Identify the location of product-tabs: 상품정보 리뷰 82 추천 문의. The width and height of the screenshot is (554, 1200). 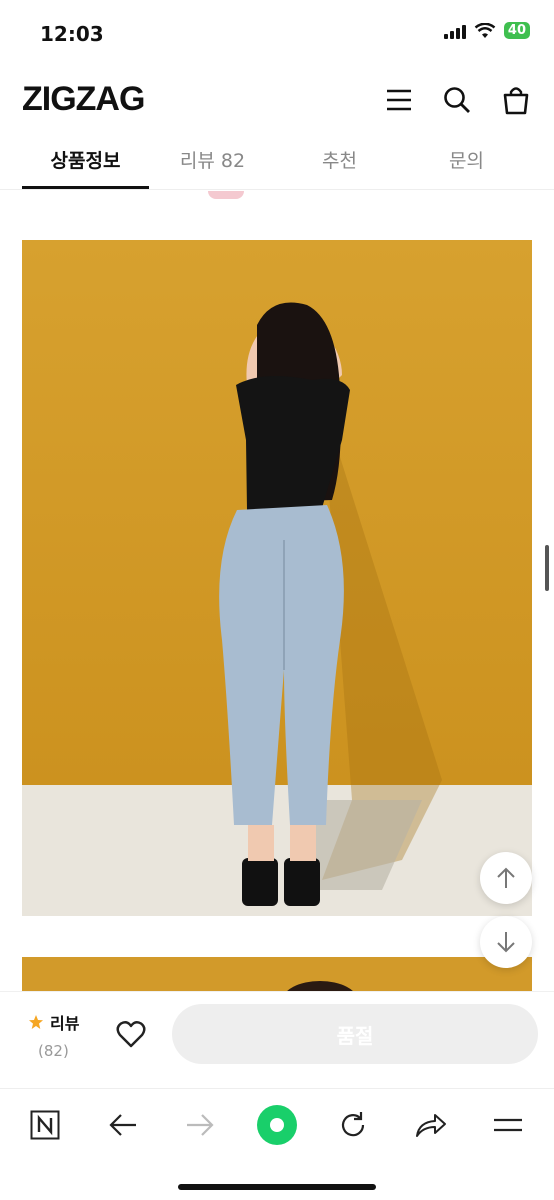
(277, 162).